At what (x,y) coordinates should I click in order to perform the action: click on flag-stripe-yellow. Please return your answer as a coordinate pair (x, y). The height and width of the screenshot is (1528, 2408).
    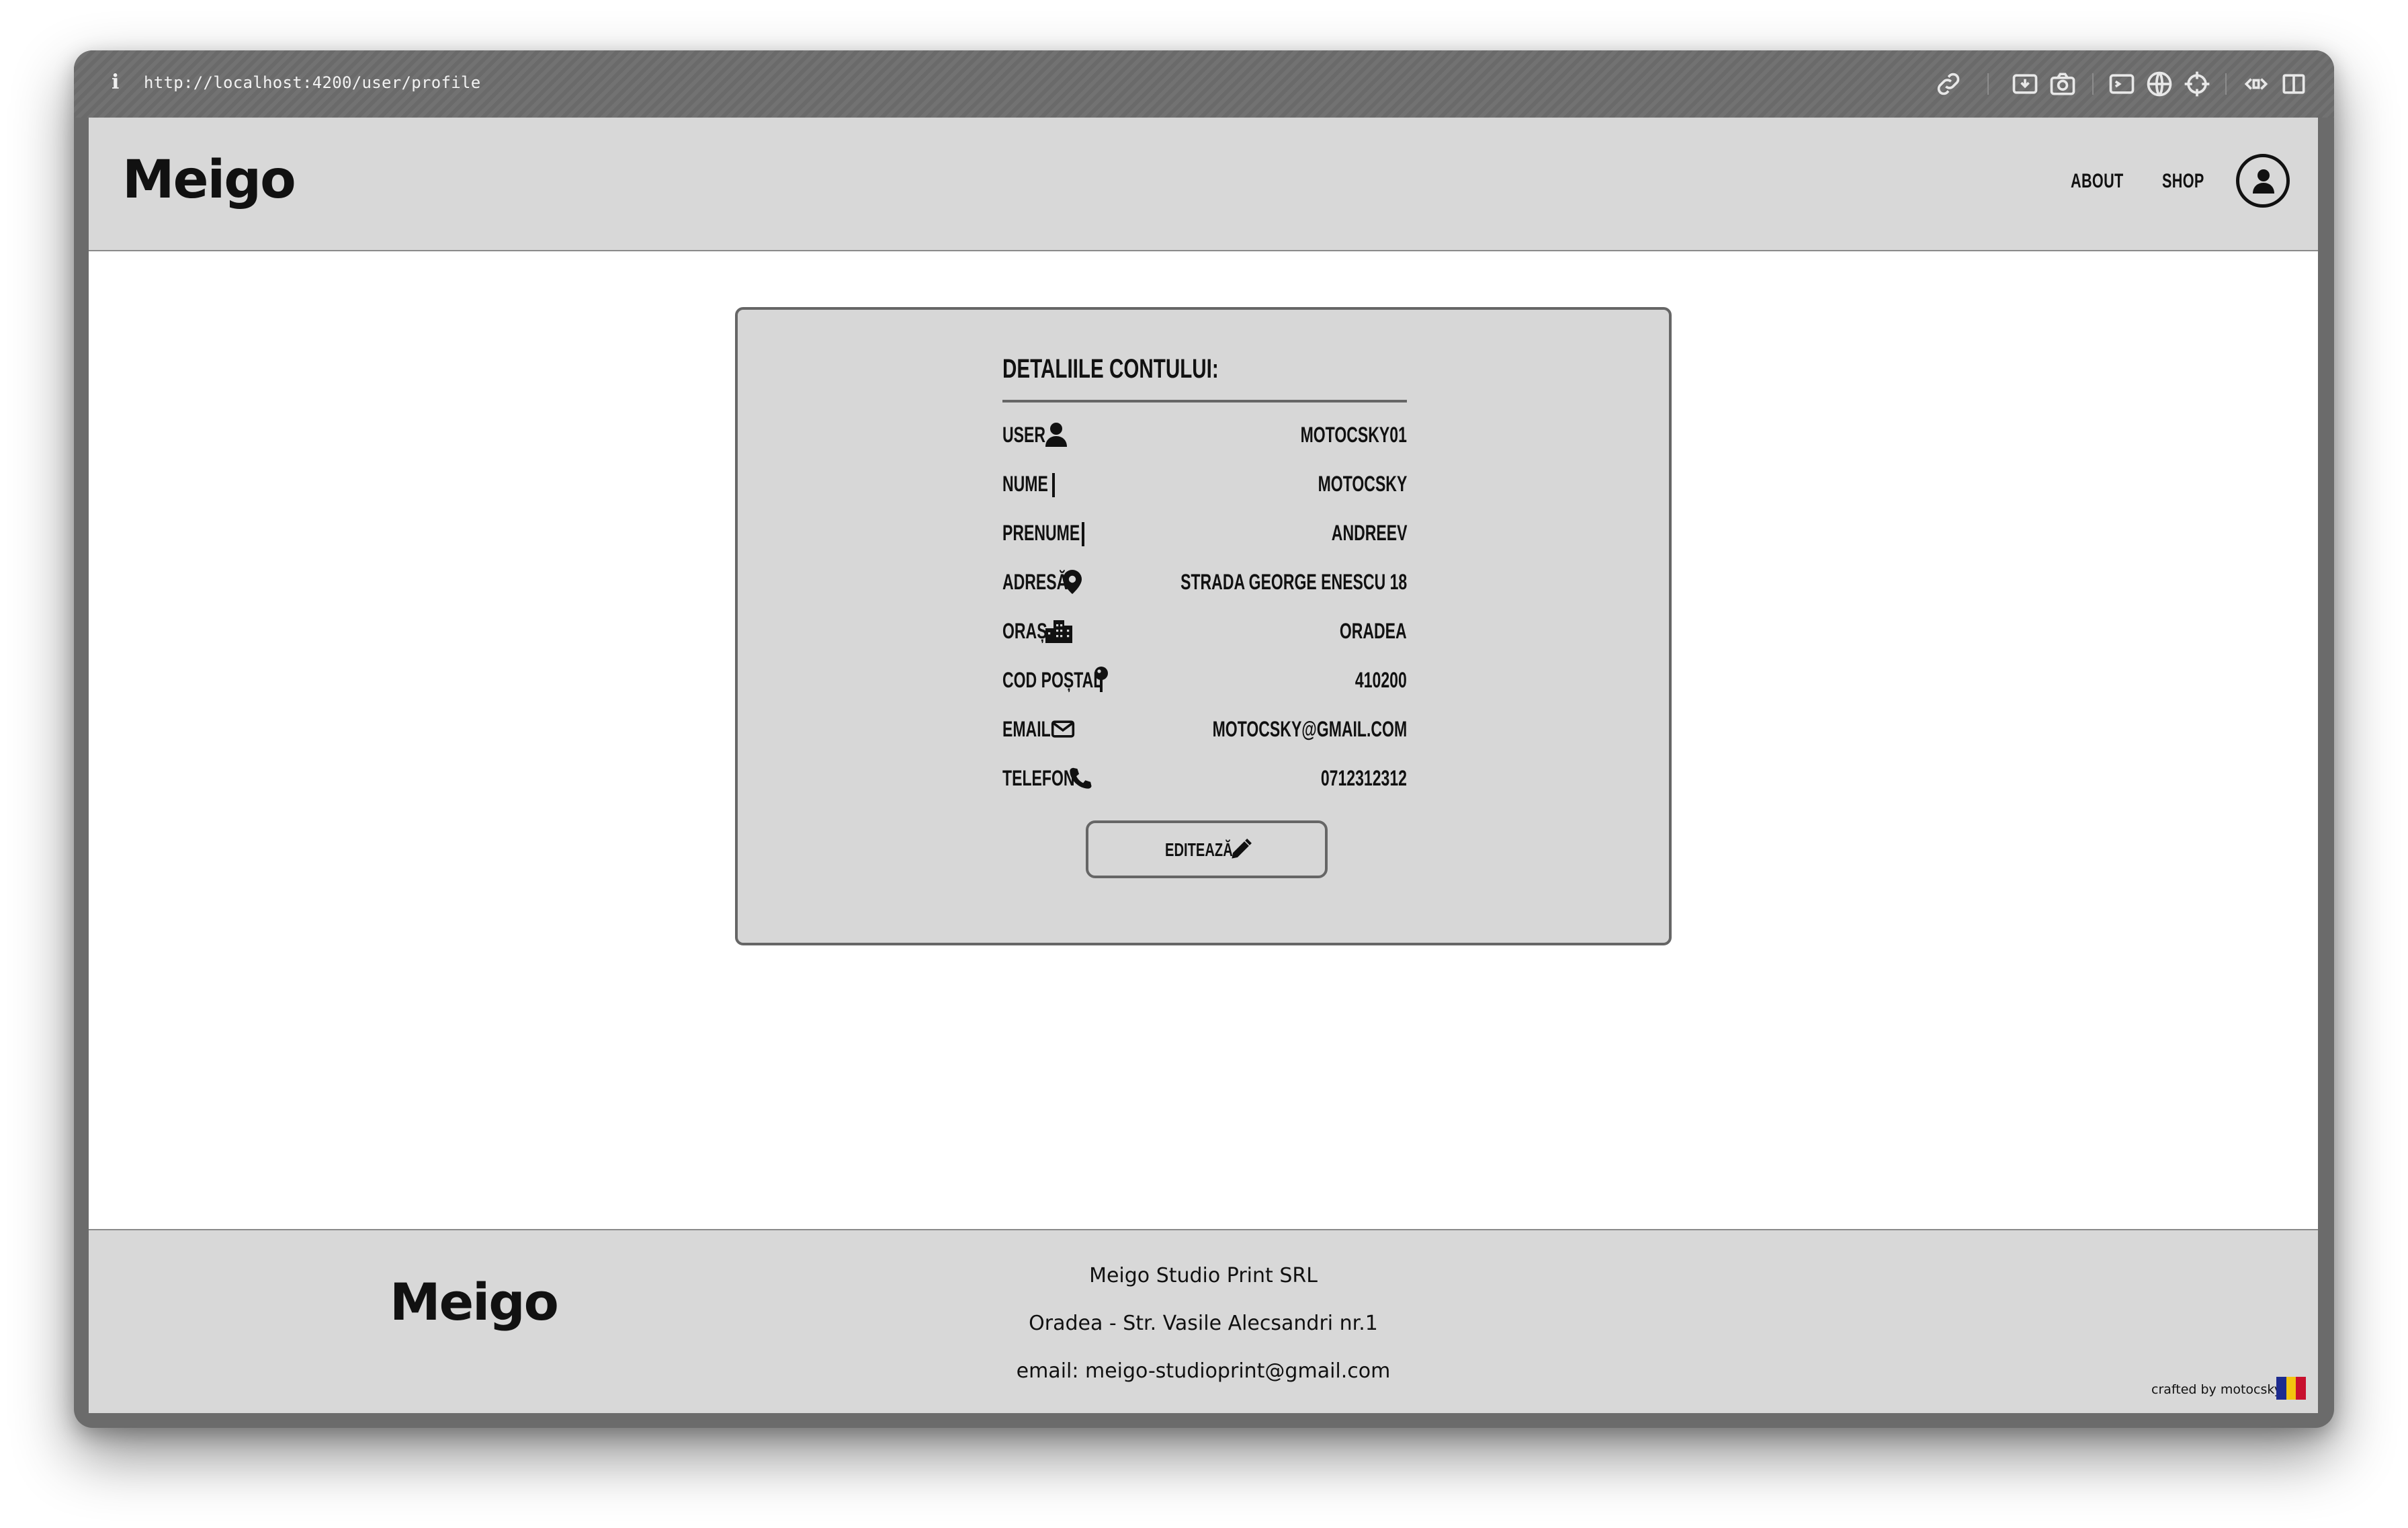
    Looking at the image, I should click on (2291, 1388).